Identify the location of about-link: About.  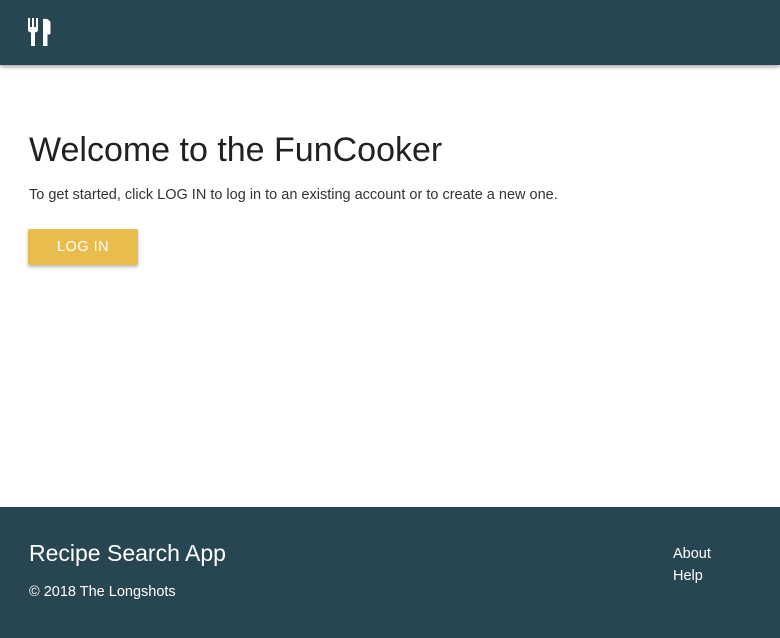
(692, 554).